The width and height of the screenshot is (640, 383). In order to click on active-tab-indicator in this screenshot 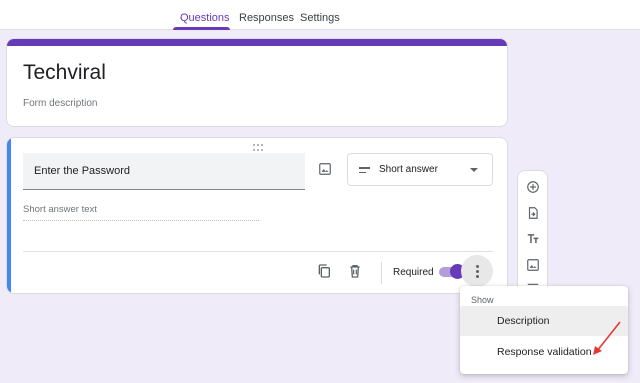, I will do `click(201, 28)`.